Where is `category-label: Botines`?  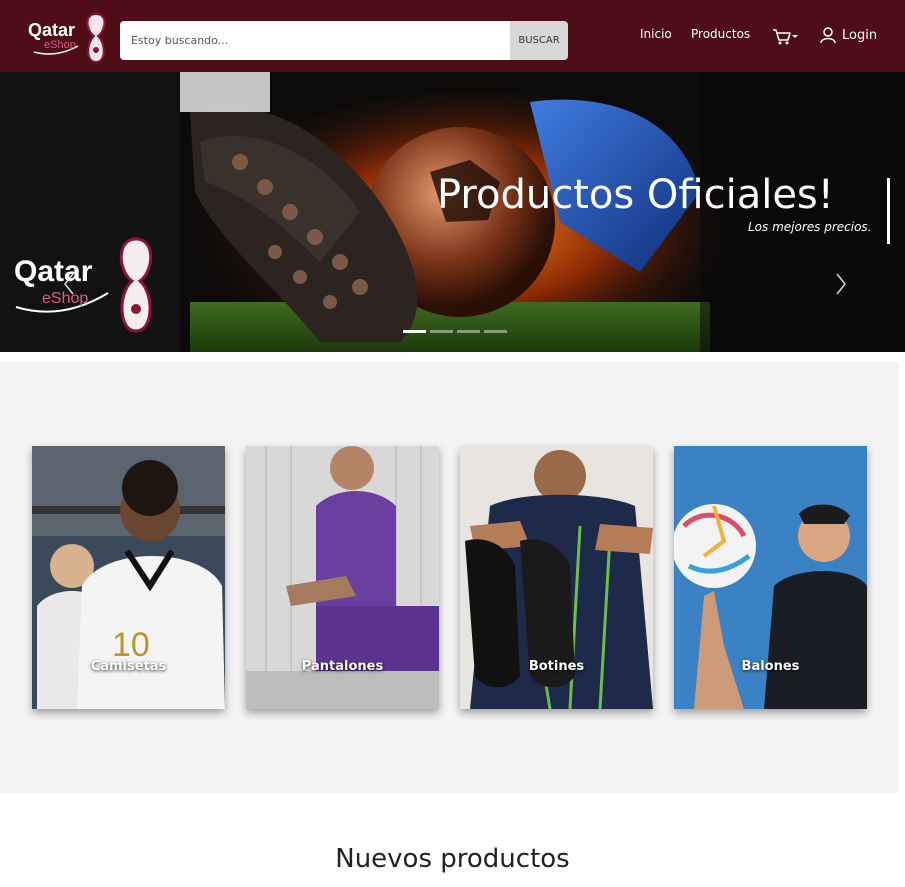
category-label: Botines is located at coordinates (556, 666).